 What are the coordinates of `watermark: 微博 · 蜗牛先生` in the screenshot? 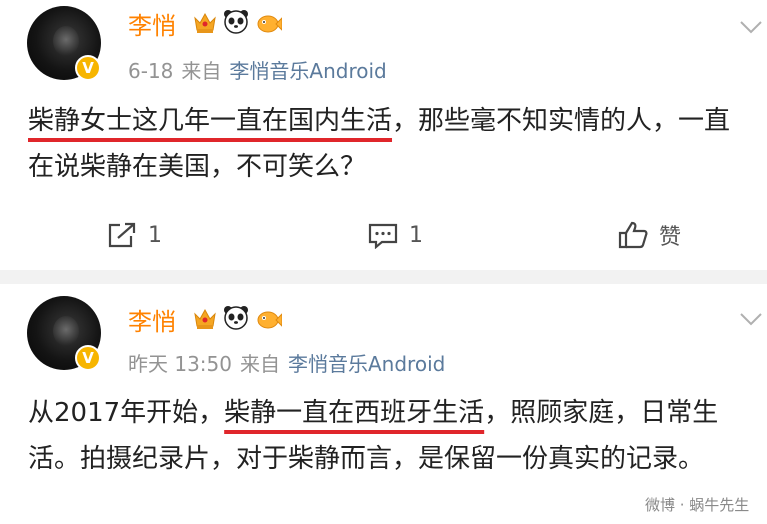 It's located at (697, 505).